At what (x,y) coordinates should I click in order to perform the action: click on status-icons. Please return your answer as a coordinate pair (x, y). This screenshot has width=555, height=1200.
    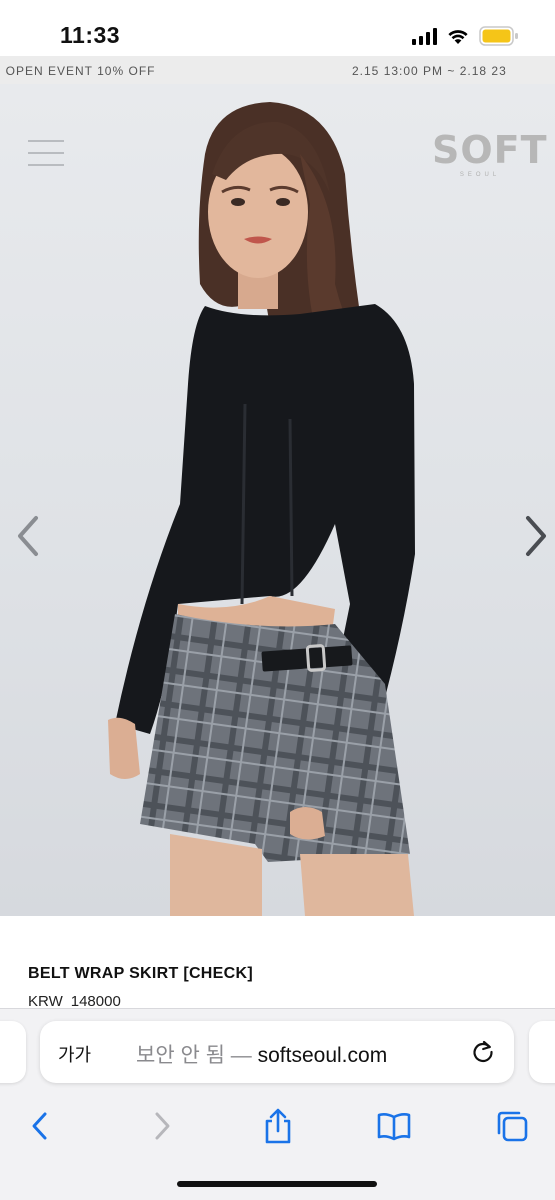
    Looking at the image, I should click on (465, 36).